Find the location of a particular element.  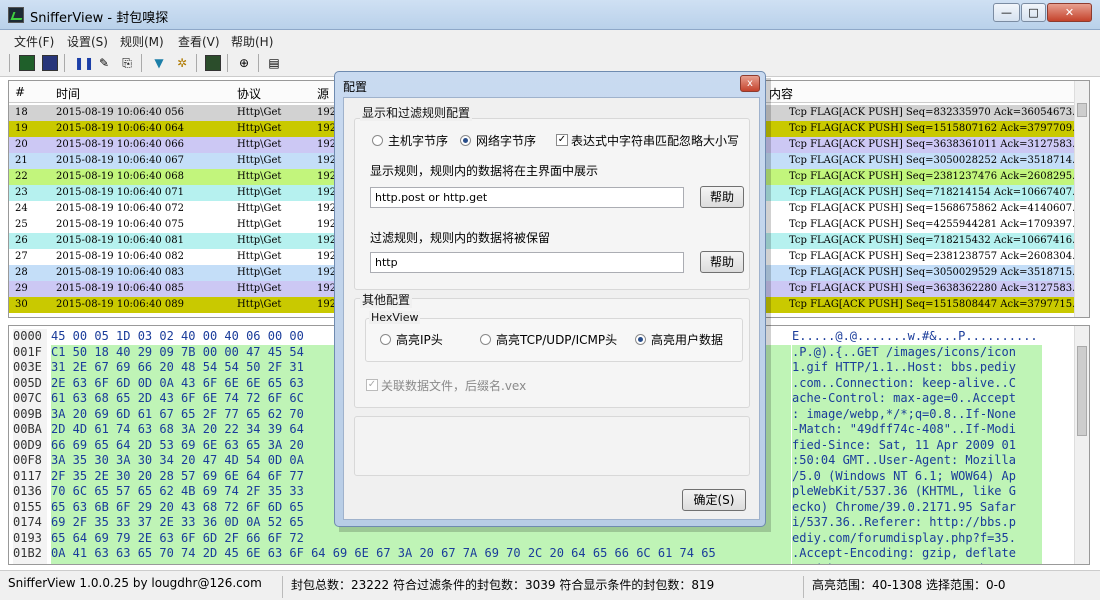

column-time: 时间 is located at coordinates (68, 93).